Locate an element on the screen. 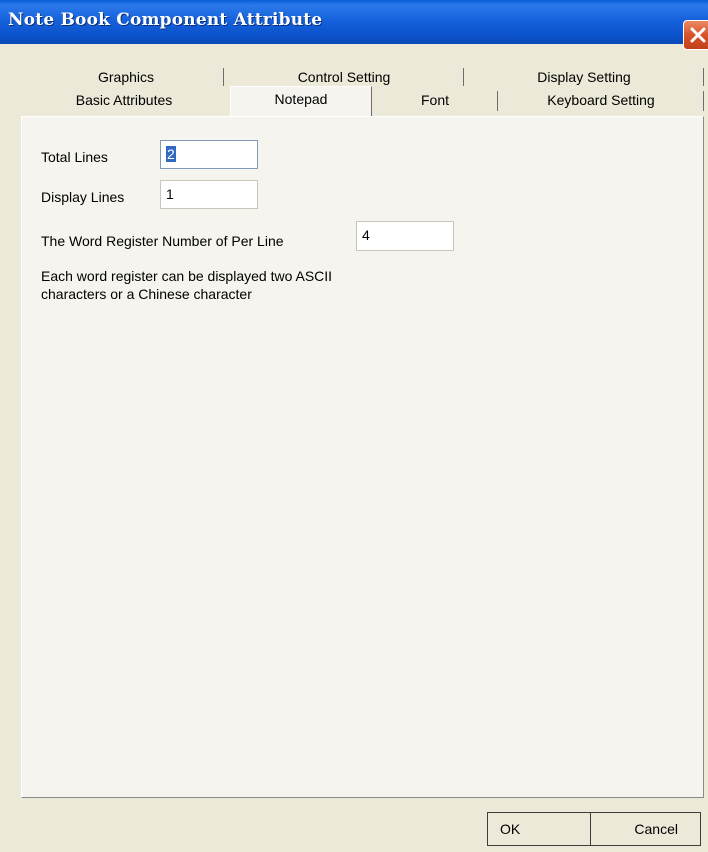 This screenshot has height=852, width=708. tab-label: Keyboard Setting is located at coordinates (601, 100).